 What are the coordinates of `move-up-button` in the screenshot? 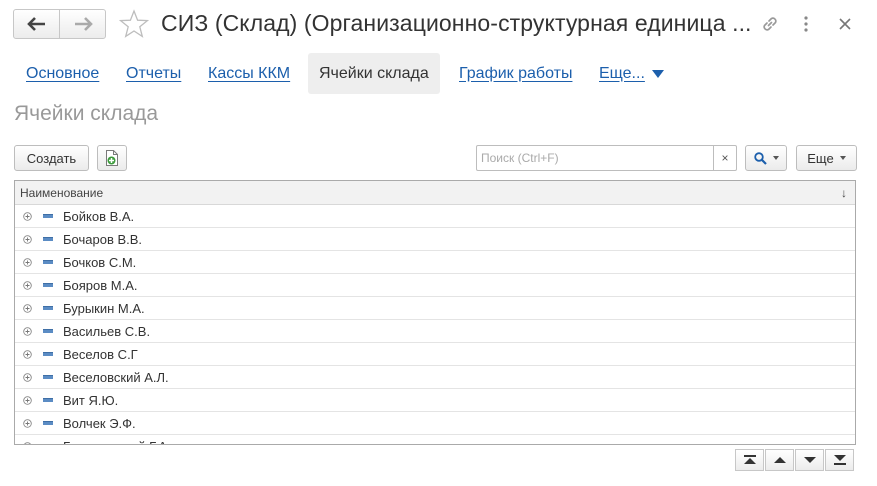 It's located at (779, 460).